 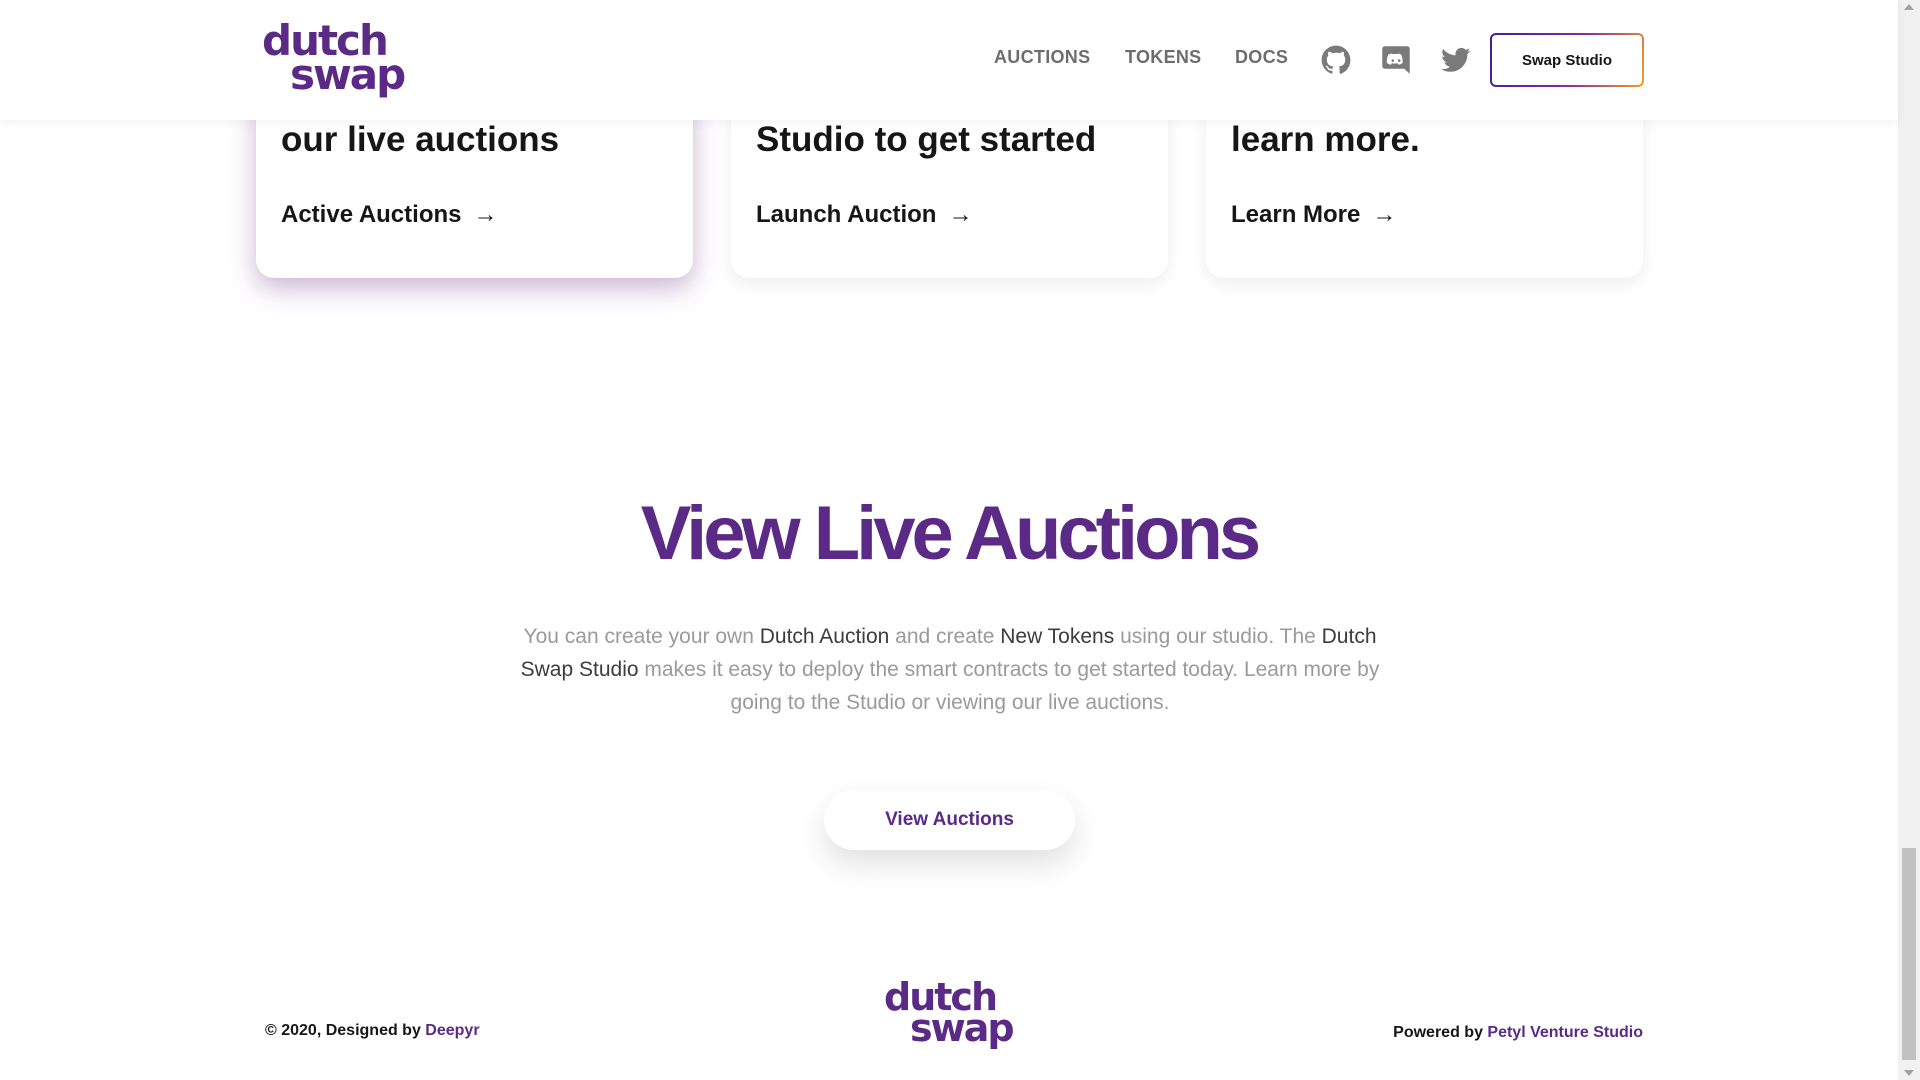 I want to click on desc-highlight-new-tokens: New Tokens, so click(x=1057, y=636).